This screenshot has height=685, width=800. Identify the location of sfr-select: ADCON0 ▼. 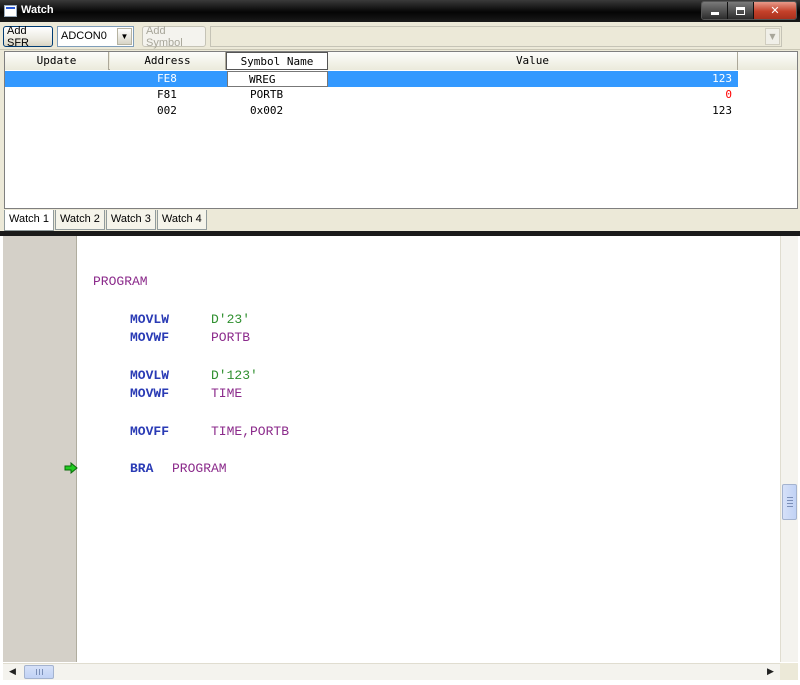
(95, 36).